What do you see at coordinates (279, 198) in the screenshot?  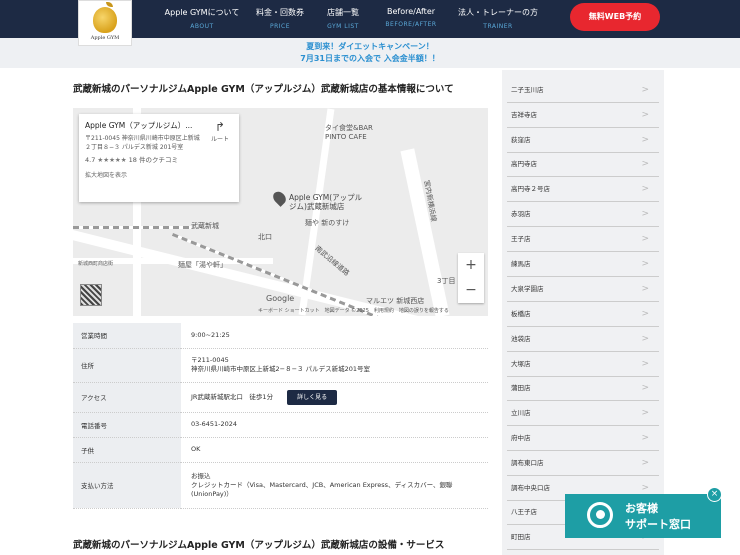 I see `location-pin-icon` at bounding box center [279, 198].